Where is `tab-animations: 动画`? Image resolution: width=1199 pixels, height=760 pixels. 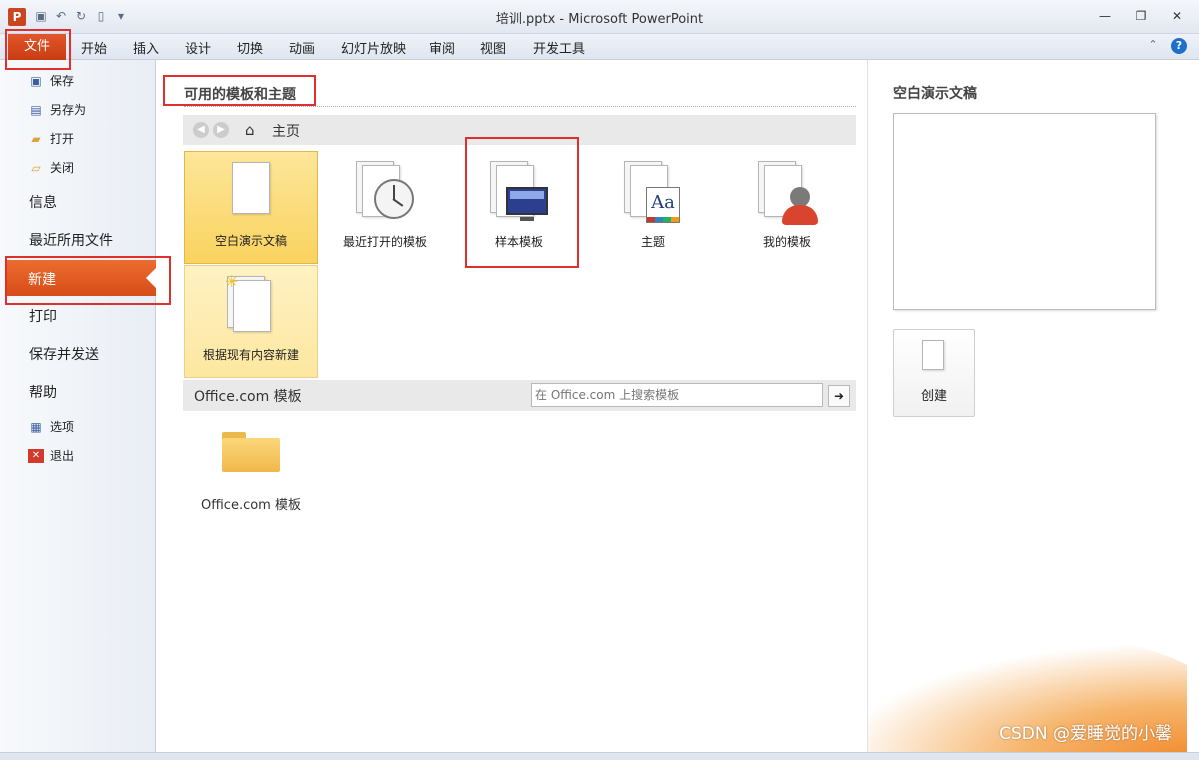
tab-animations: 动画 is located at coordinates (302, 47).